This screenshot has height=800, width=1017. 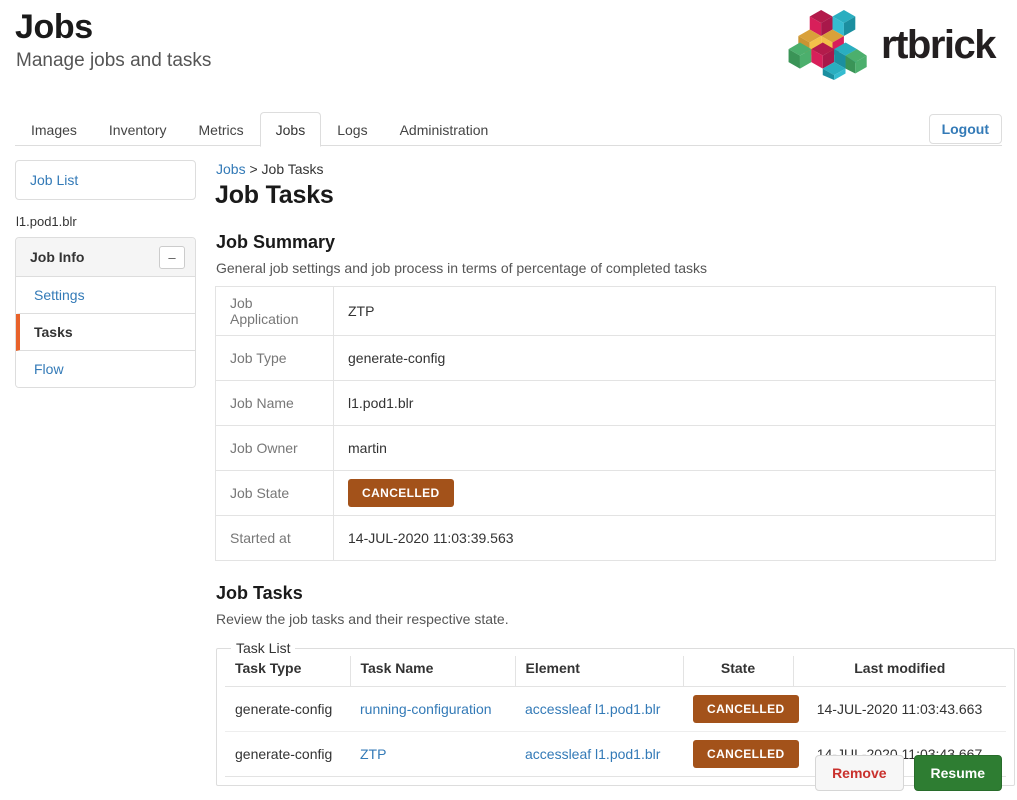 I want to click on job-info-panel-header: Job Info –, so click(x=105, y=257).